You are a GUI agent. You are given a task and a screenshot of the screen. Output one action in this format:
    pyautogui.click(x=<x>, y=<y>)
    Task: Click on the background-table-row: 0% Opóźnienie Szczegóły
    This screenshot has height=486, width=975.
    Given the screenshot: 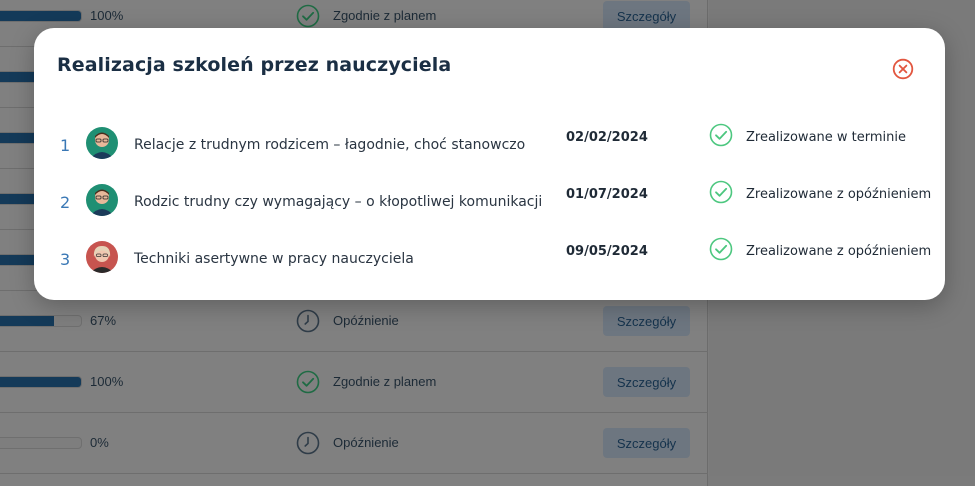 What is the action you would take?
    pyautogui.click(x=354, y=443)
    